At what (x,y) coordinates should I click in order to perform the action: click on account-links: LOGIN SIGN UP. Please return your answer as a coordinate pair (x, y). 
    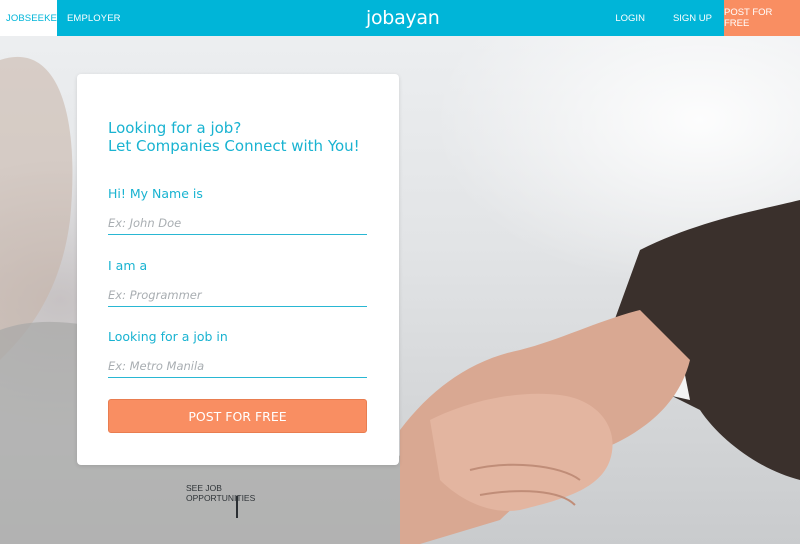
    Looking at the image, I should click on (661, 18).